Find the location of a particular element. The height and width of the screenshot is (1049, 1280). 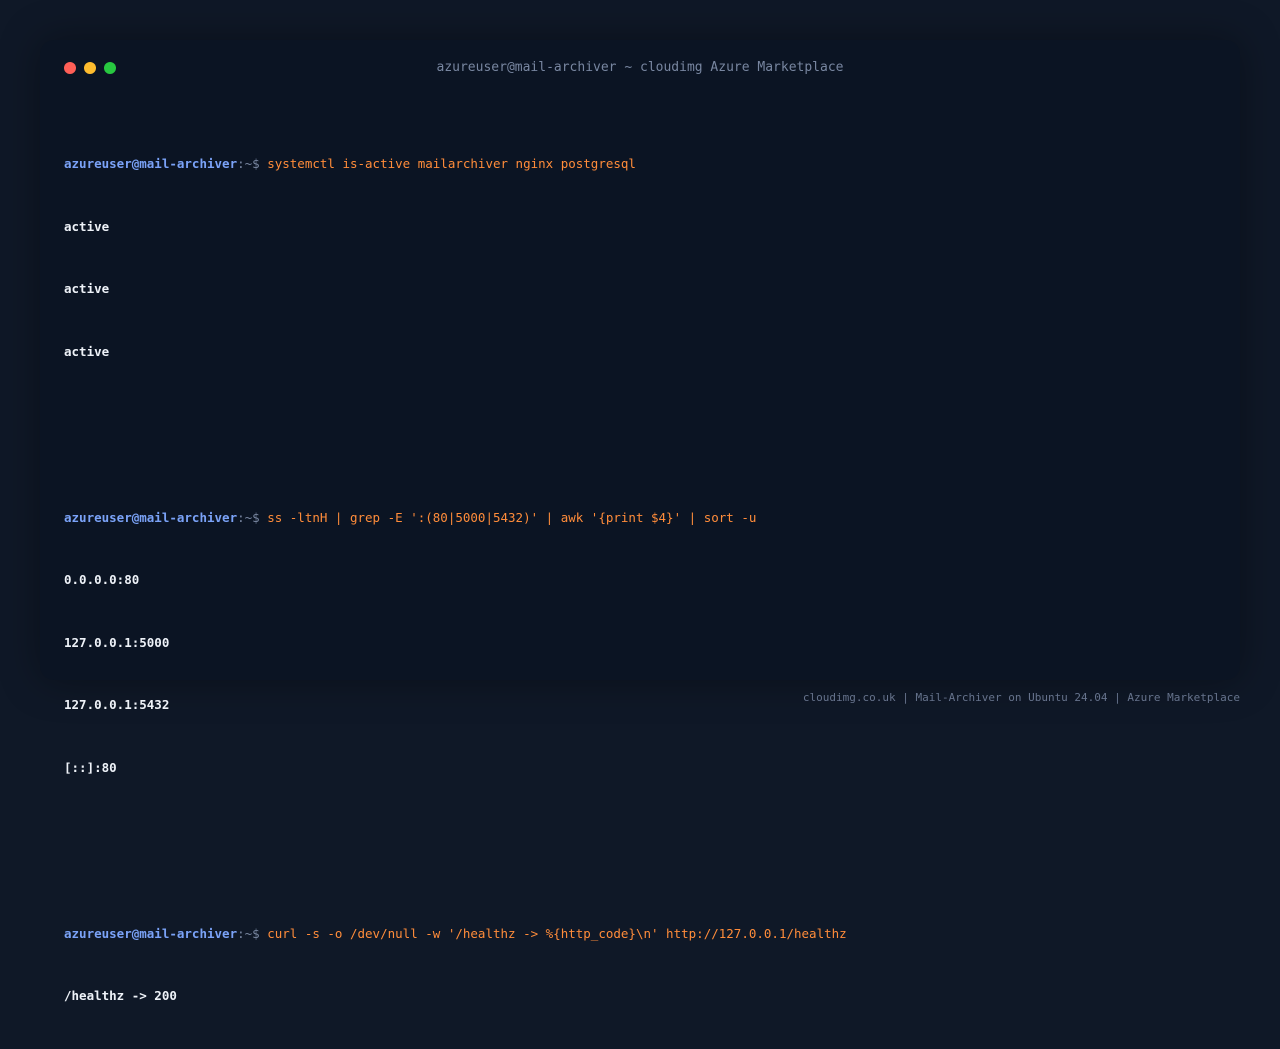

output-line: [::]:80 is located at coordinates (90, 767).